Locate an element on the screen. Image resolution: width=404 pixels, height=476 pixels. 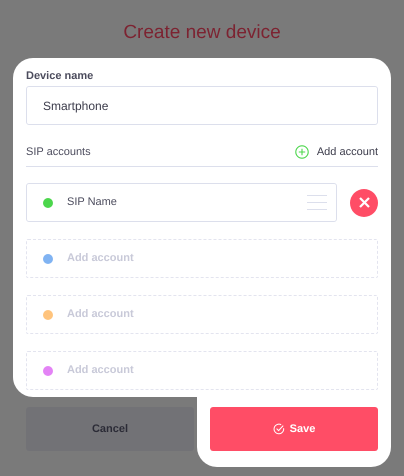
remove-button is located at coordinates (364, 202).